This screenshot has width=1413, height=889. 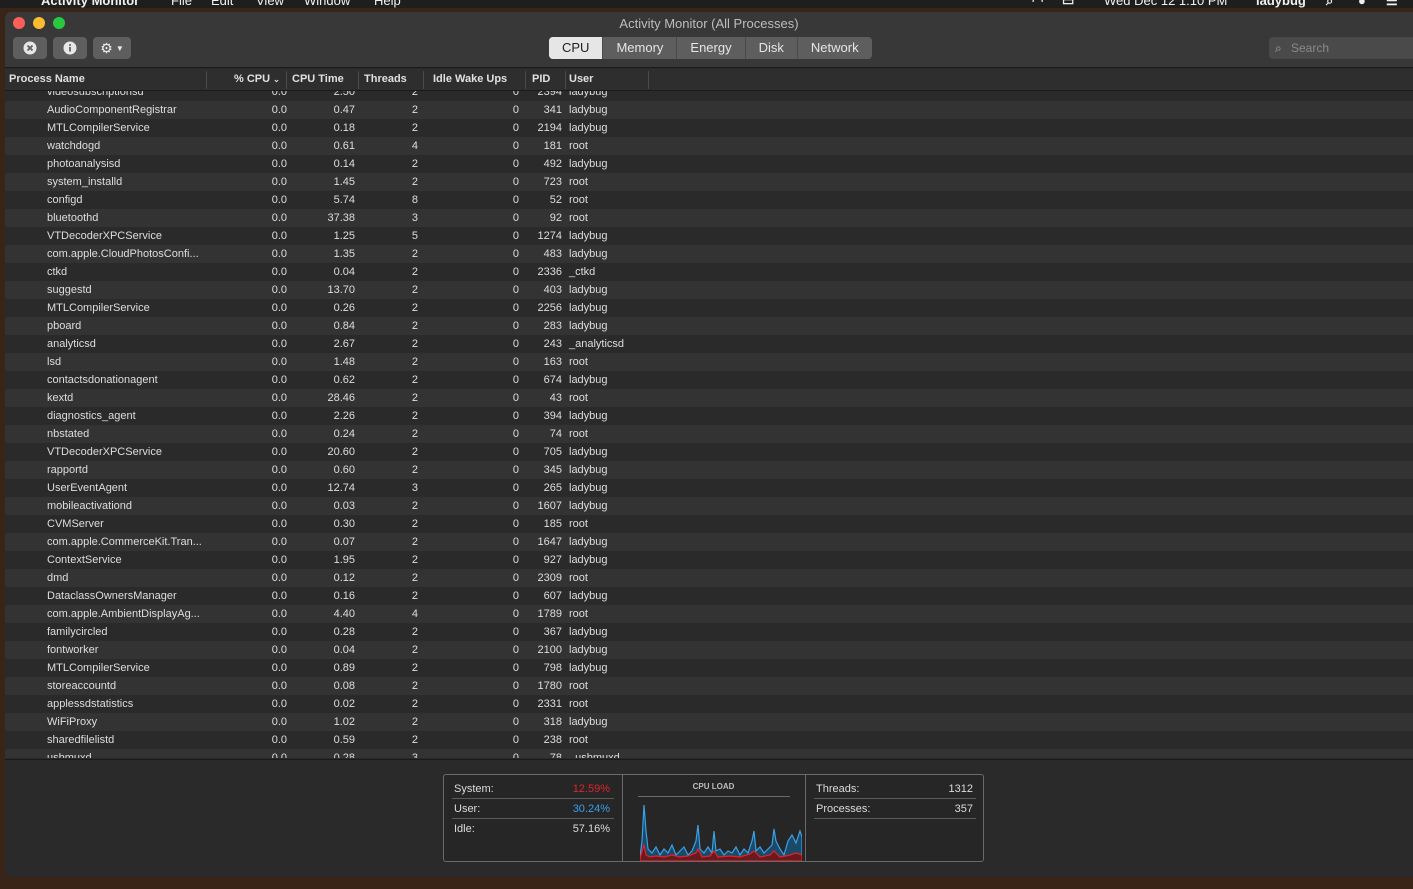 What do you see at coordinates (1281, 4) in the screenshot?
I see `menu-user: ladybug` at bounding box center [1281, 4].